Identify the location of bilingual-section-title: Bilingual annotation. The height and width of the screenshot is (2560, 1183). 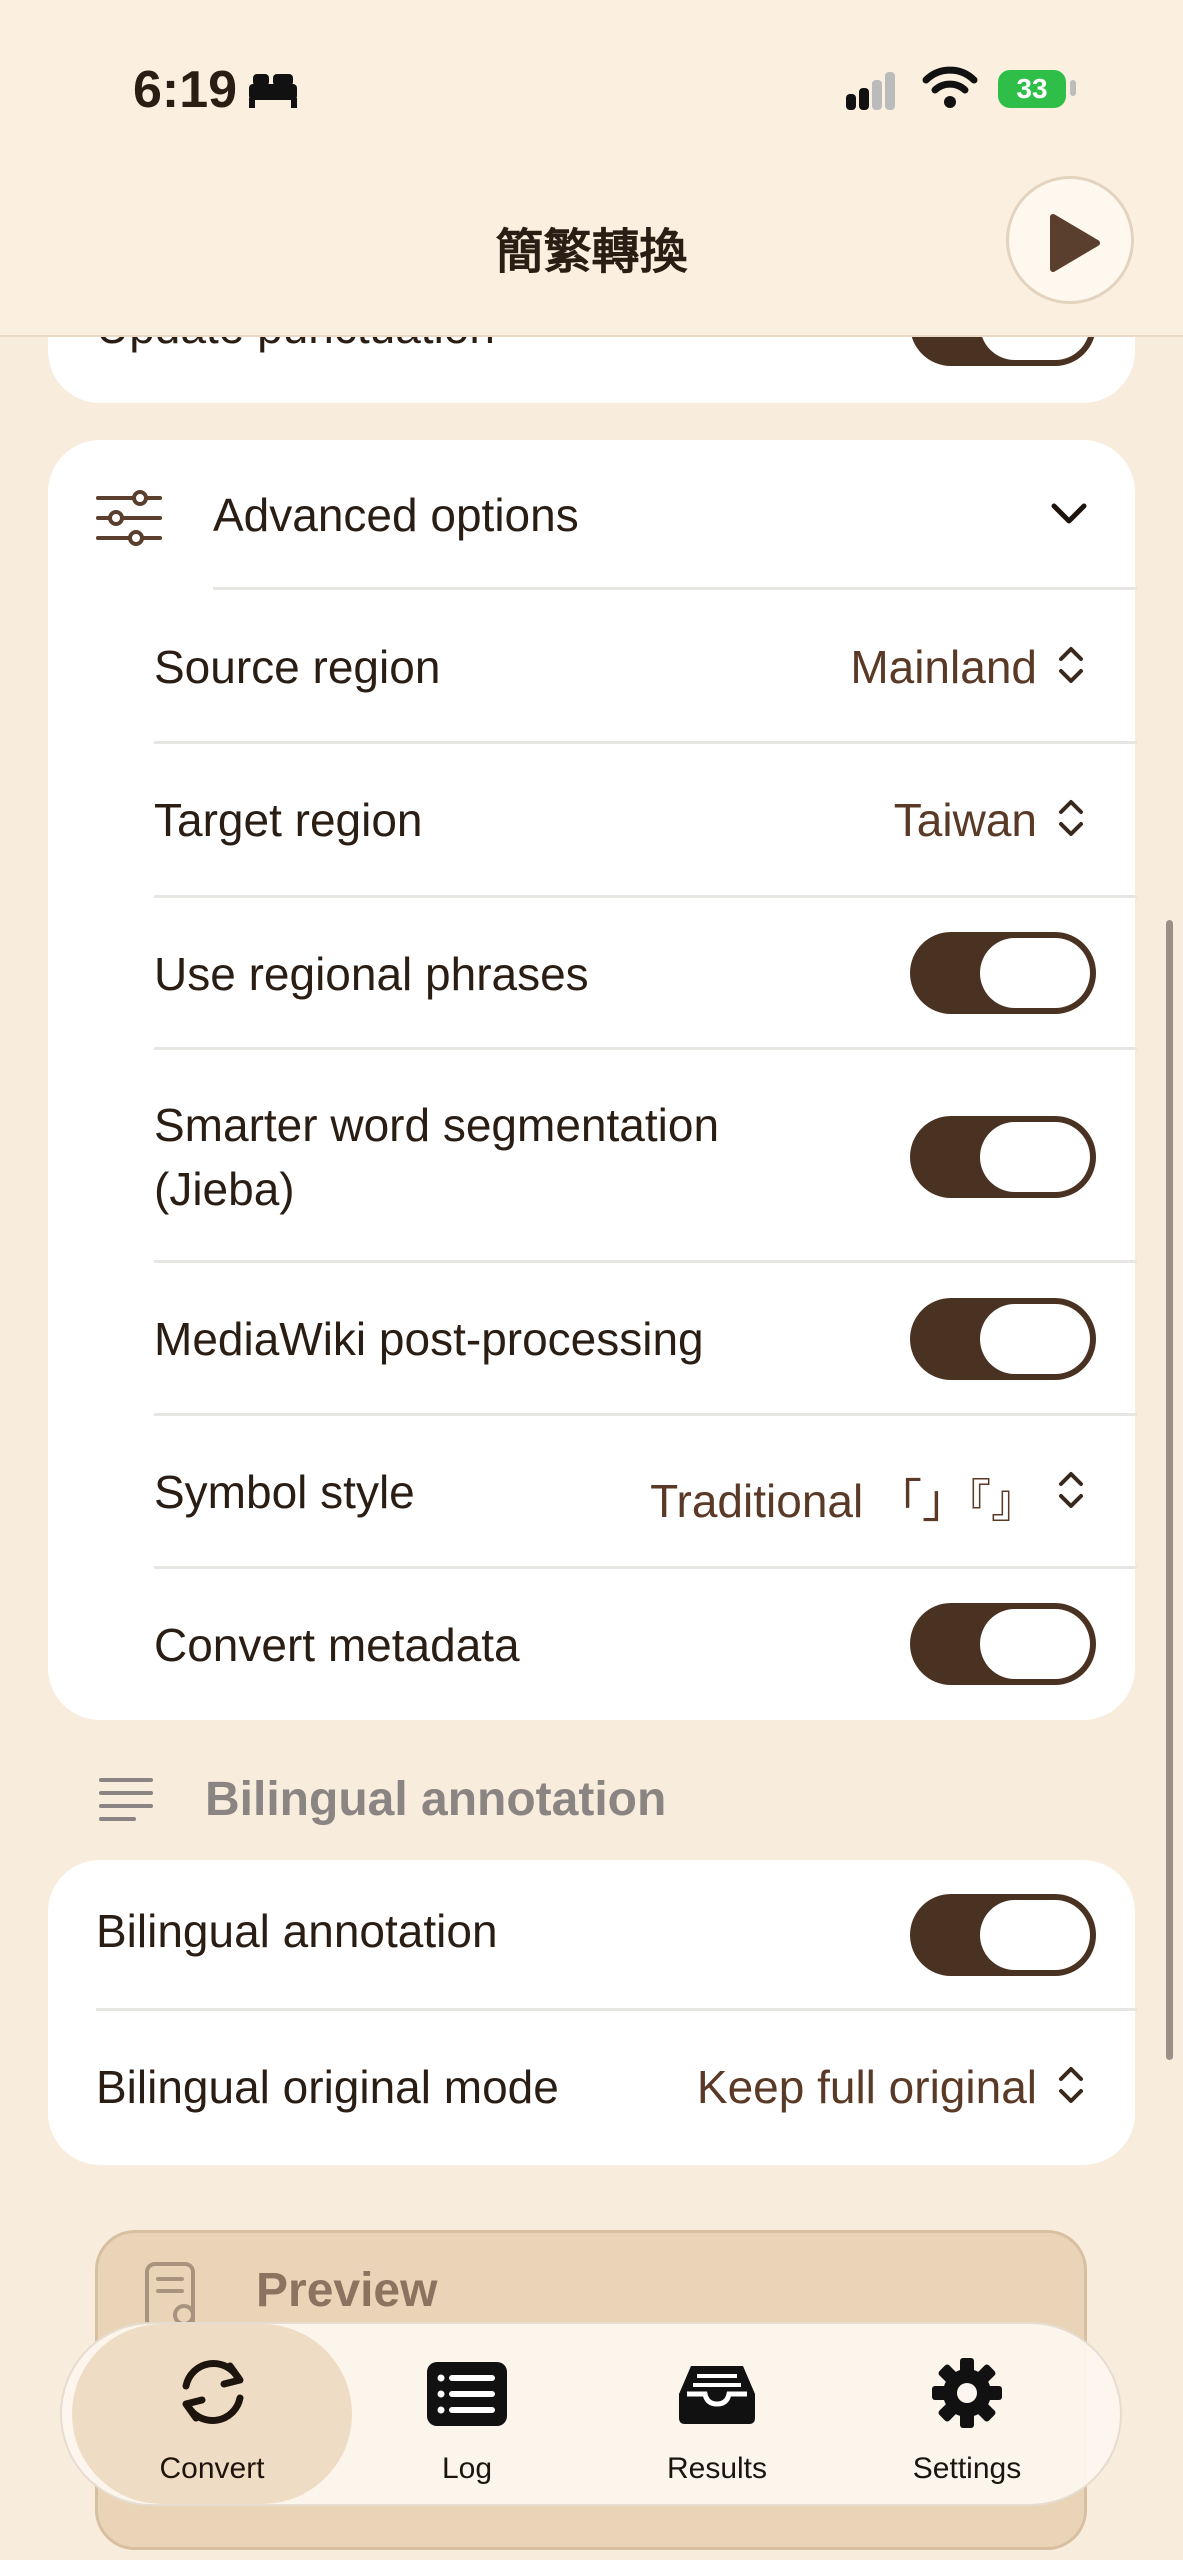
(436, 1799).